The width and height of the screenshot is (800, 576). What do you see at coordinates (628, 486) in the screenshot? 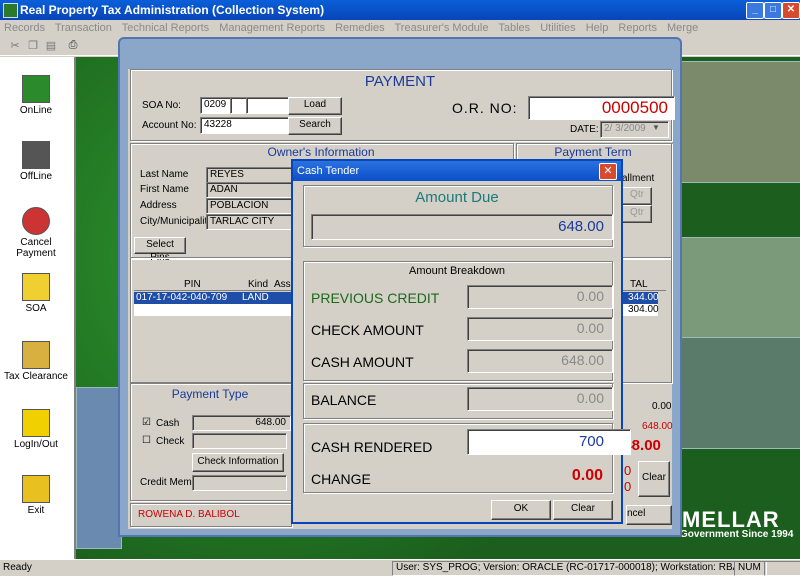
I see `right-red-mark-2: 0` at bounding box center [628, 486].